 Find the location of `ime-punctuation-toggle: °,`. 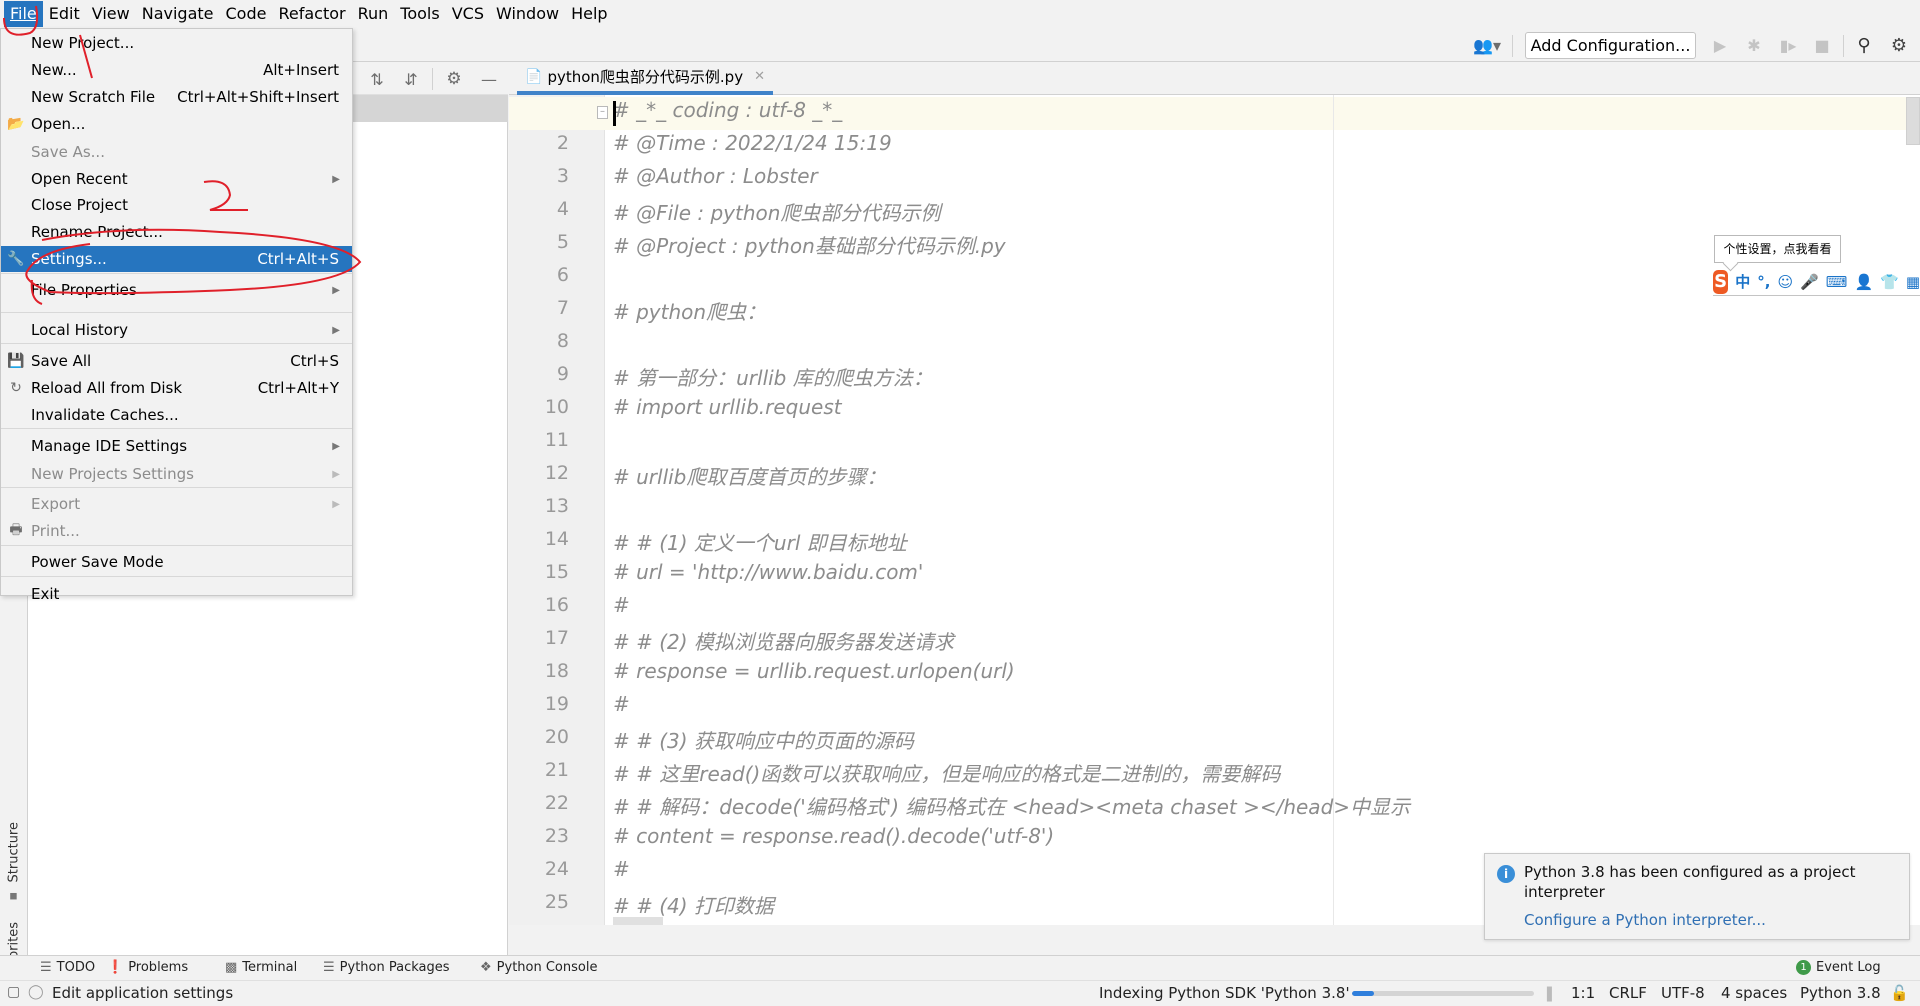

ime-punctuation-toggle: °, is located at coordinates (1763, 282).